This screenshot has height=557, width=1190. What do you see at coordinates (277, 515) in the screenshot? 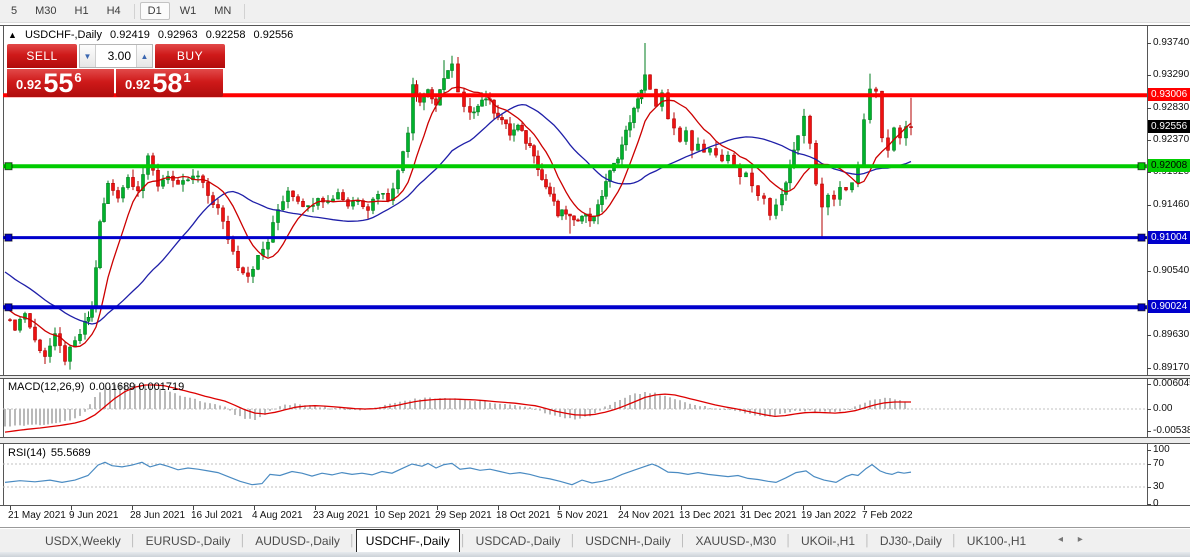
I see `date-label: 4 Aug 2021` at bounding box center [277, 515].